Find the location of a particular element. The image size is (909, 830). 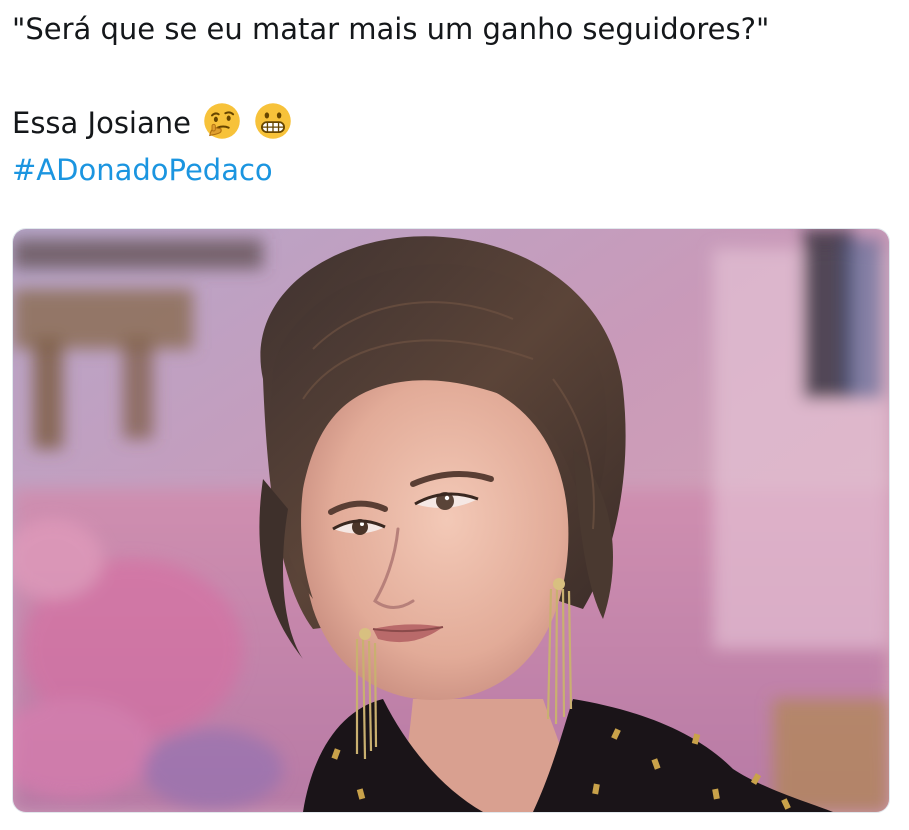

tweet-body-text: Essa Josiane is located at coordinates (101, 123).